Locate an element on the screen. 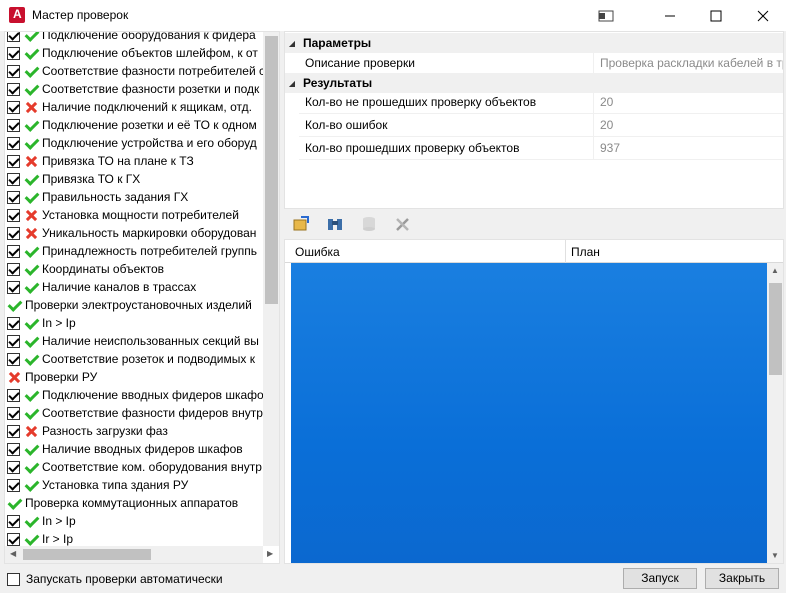 This screenshot has height=593, width=786. column-divider is located at coordinates (565, 251).